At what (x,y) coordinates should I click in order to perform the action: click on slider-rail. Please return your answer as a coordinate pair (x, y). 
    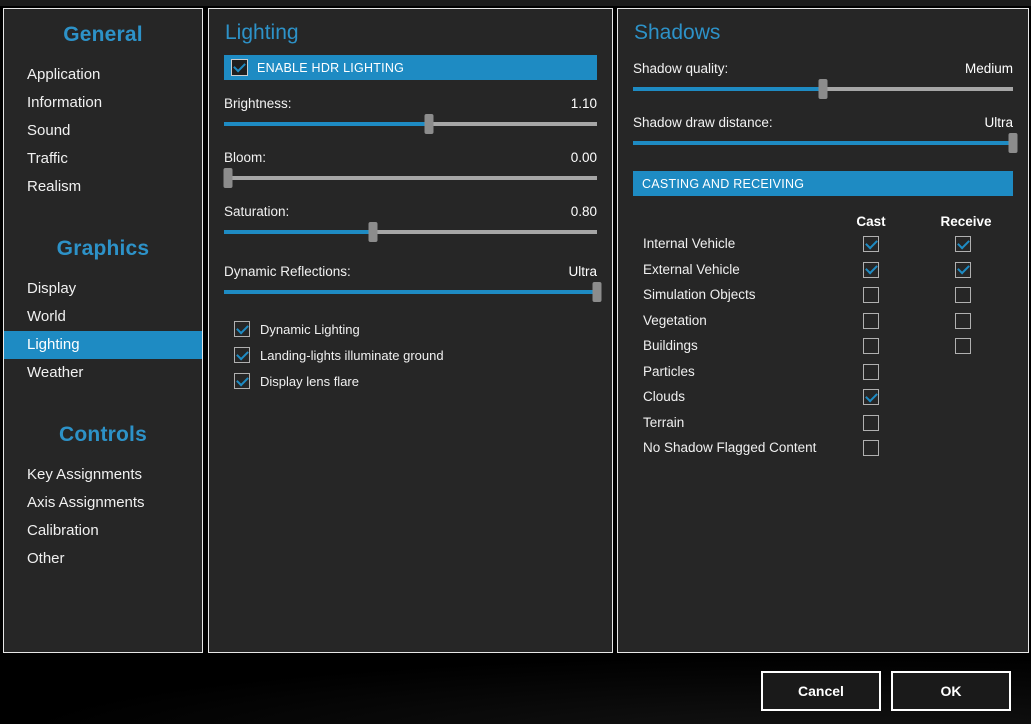
    Looking at the image, I should click on (410, 178).